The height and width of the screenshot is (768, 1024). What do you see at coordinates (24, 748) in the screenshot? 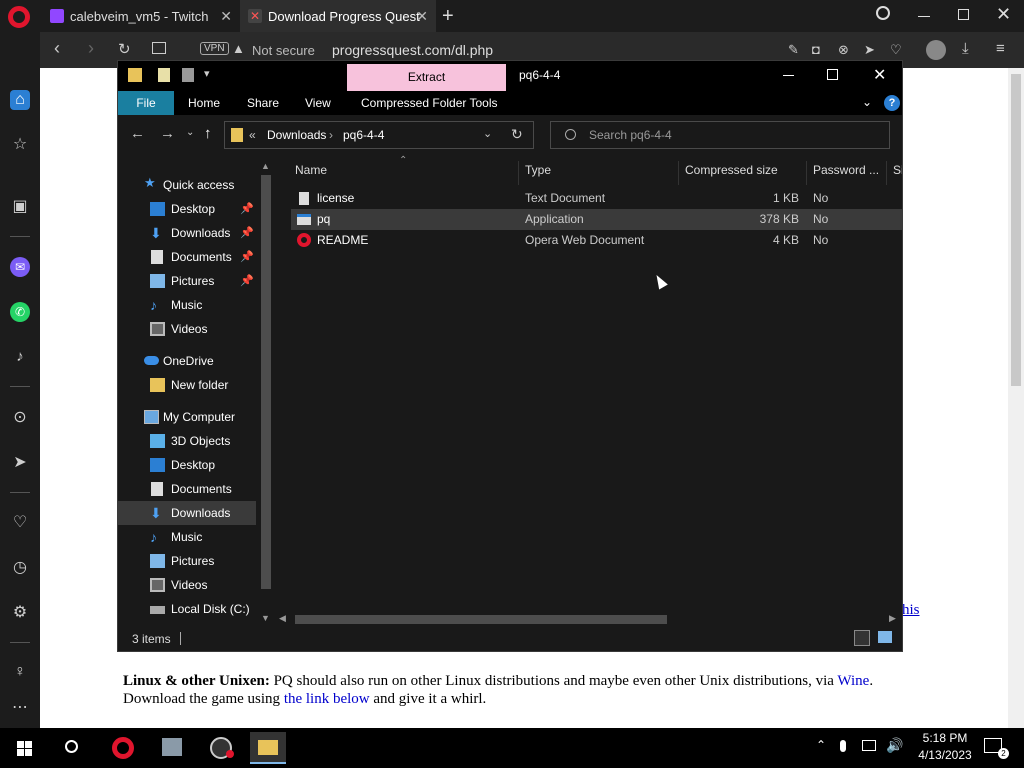
I see `windows-start-icon` at bounding box center [24, 748].